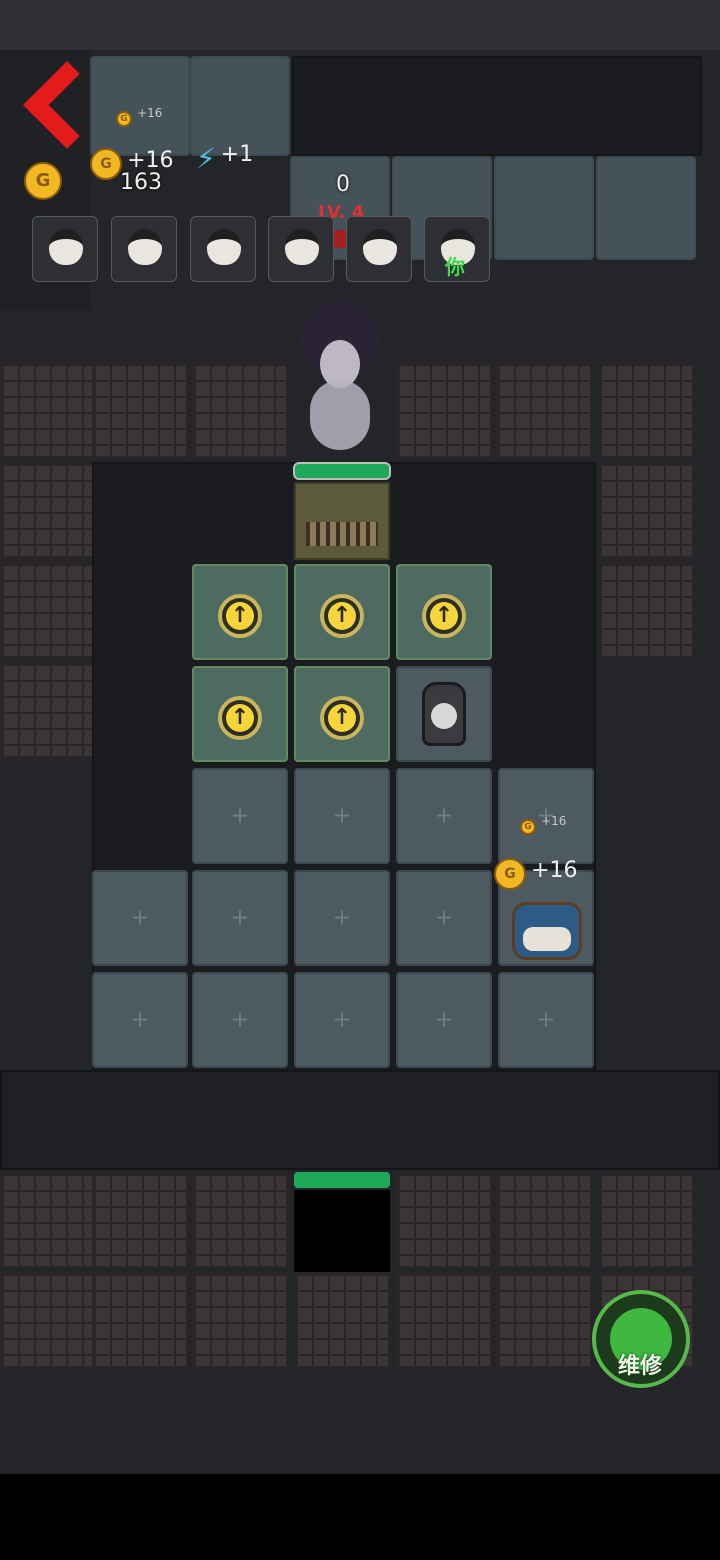 The image size is (720, 1560). I want to click on door-grille, so click(342, 534).